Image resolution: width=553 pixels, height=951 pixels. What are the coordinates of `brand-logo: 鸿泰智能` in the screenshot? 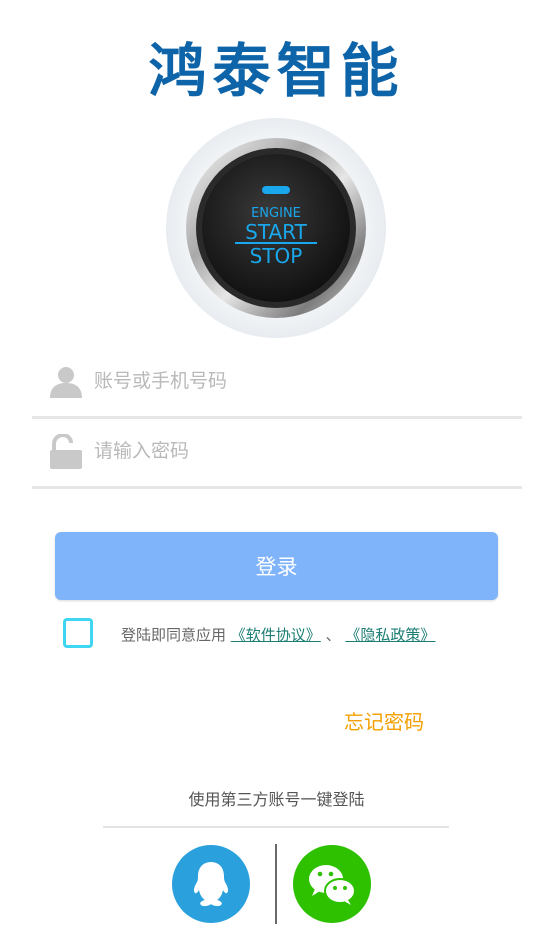 It's located at (276, 71).